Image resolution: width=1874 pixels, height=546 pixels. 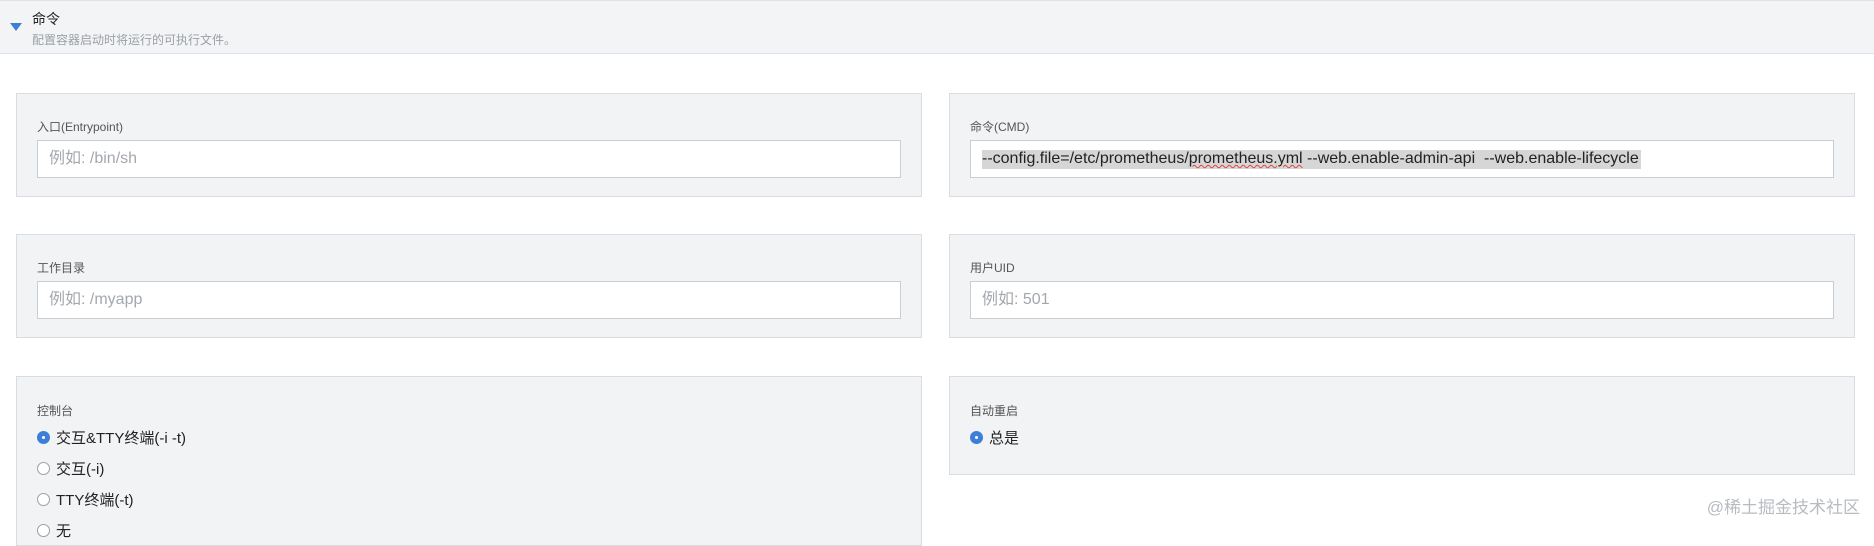 I want to click on section-header: 命令 配置容器启动时将运行的可执行文件。, so click(x=937, y=27).